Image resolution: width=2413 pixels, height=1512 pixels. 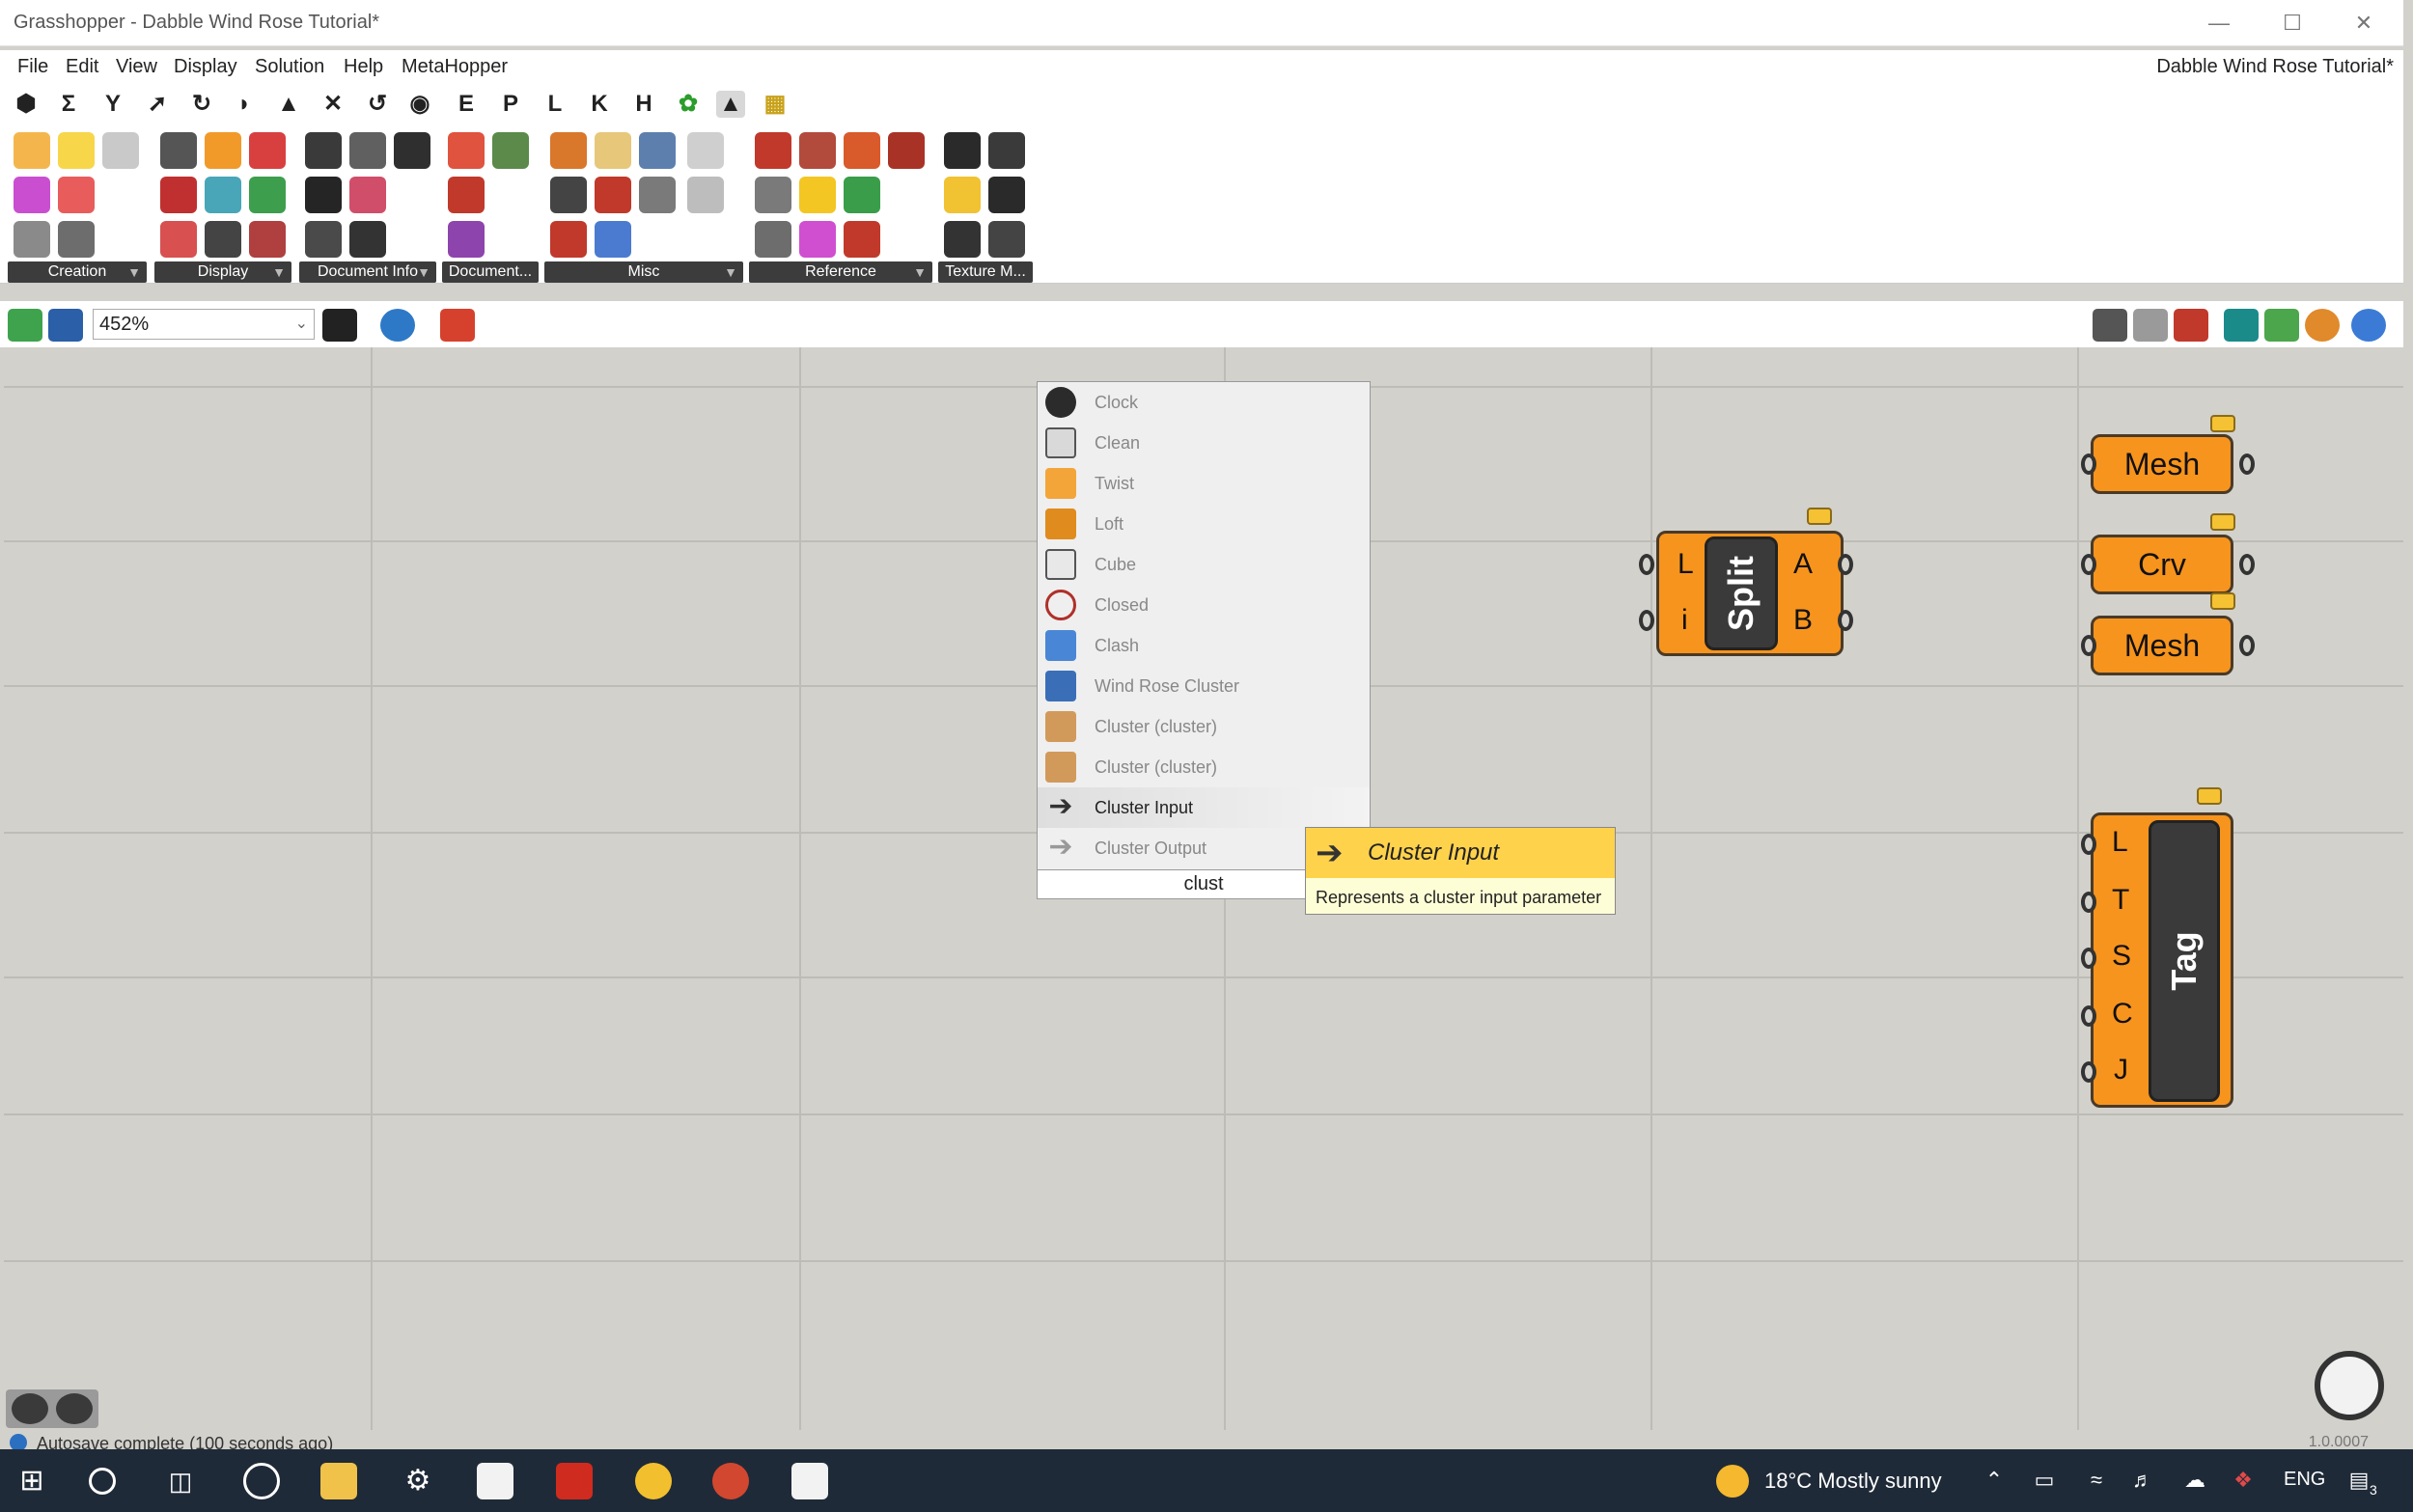 What do you see at coordinates (1204, 605) in the screenshot?
I see `search-result-item: Closed` at bounding box center [1204, 605].